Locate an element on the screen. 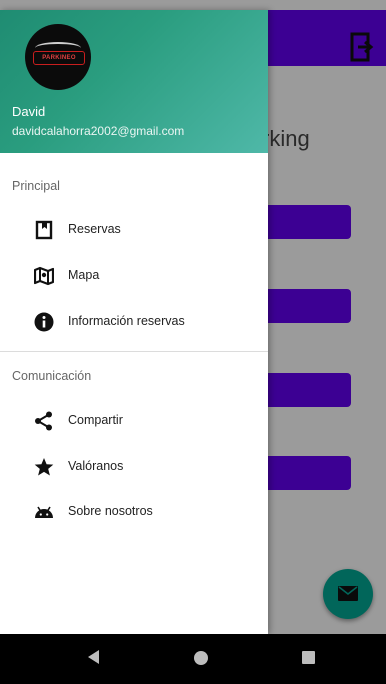 The width and height of the screenshot is (386, 684). menu-item-sobre-nosotros: Sobre nosotros is located at coordinates (134, 511).